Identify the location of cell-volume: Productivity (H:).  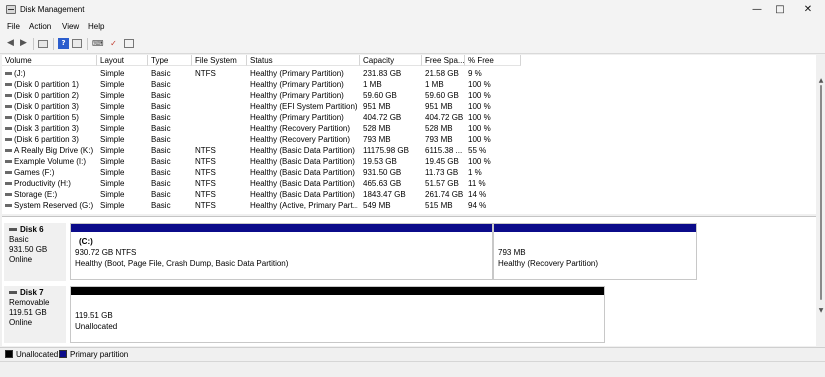
(49, 183).